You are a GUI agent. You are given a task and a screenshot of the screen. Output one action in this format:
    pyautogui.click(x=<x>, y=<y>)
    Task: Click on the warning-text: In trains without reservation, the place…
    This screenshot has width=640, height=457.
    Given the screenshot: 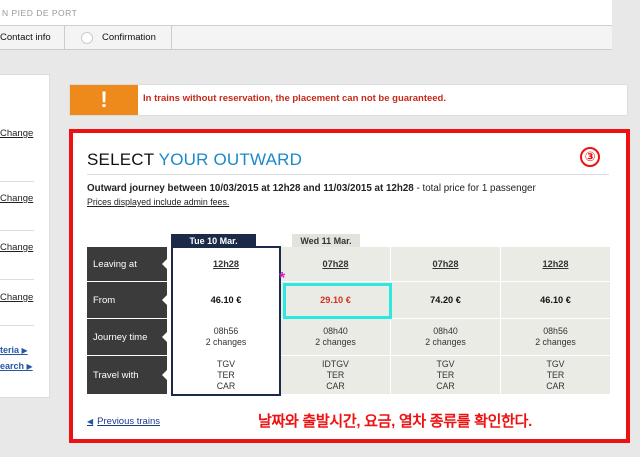 What is the action you would take?
    pyautogui.click(x=295, y=98)
    